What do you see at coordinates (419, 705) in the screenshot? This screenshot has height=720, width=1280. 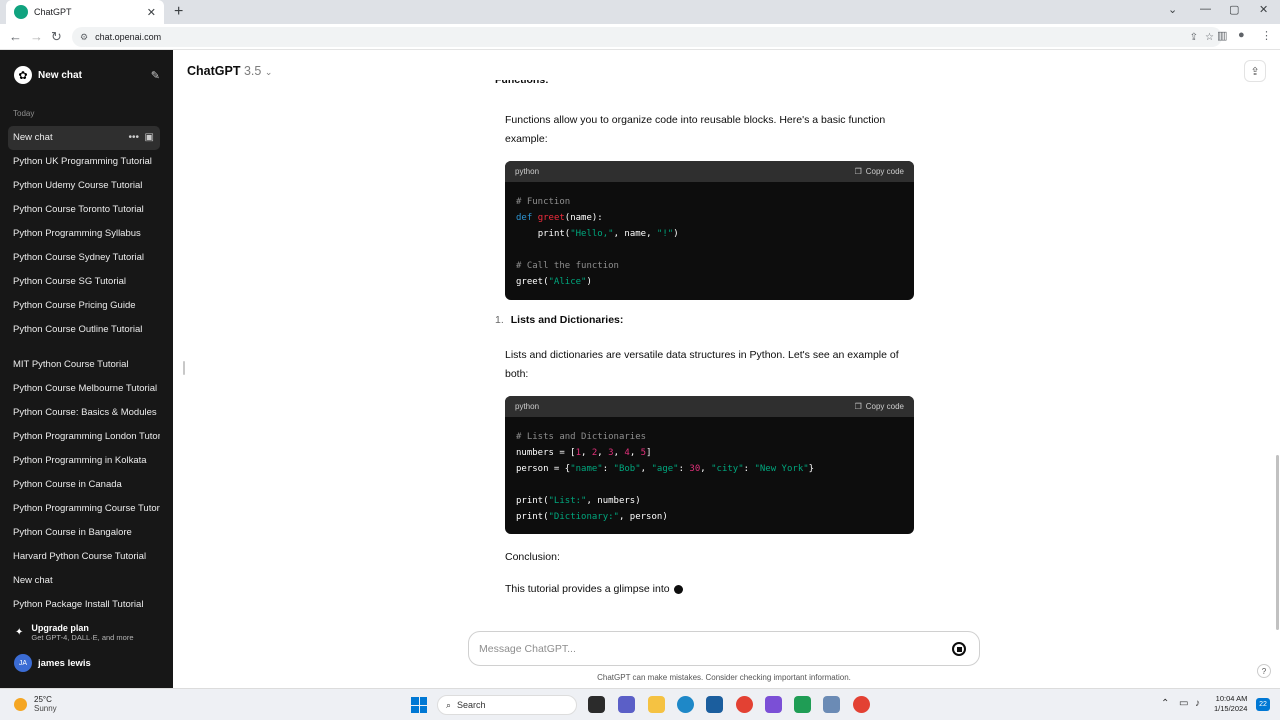 I see `start-button` at bounding box center [419, 705].